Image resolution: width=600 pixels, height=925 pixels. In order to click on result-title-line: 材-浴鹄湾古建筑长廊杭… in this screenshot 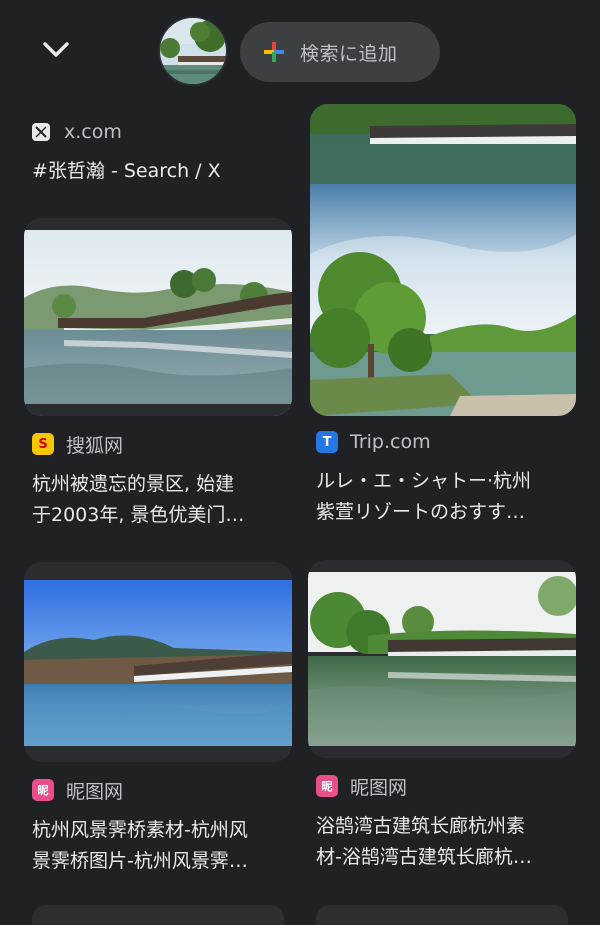, I will do `click(448, 857)`.